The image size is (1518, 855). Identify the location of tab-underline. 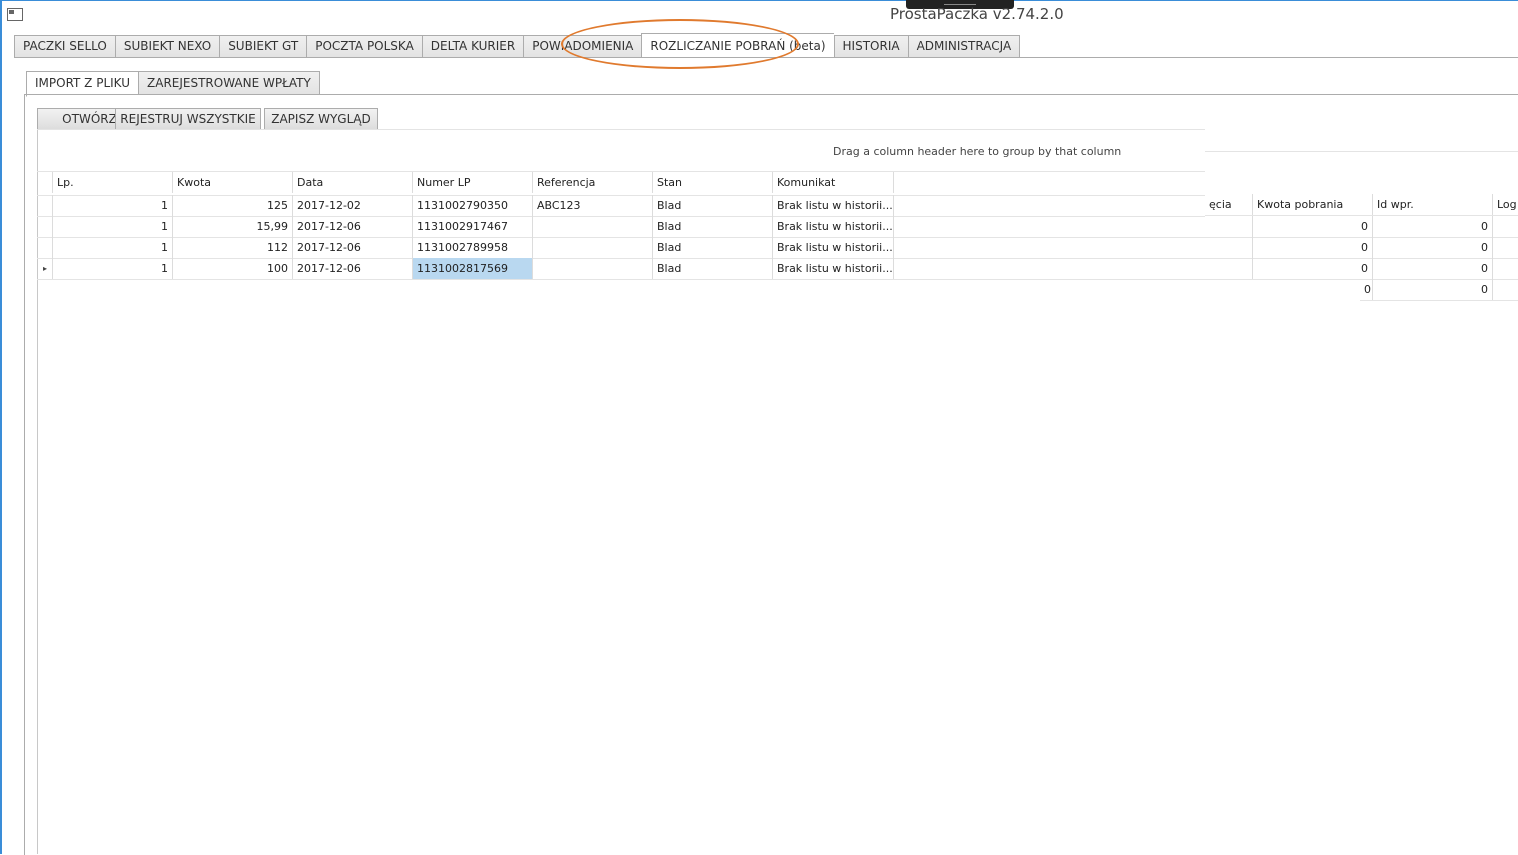
(766, 57).